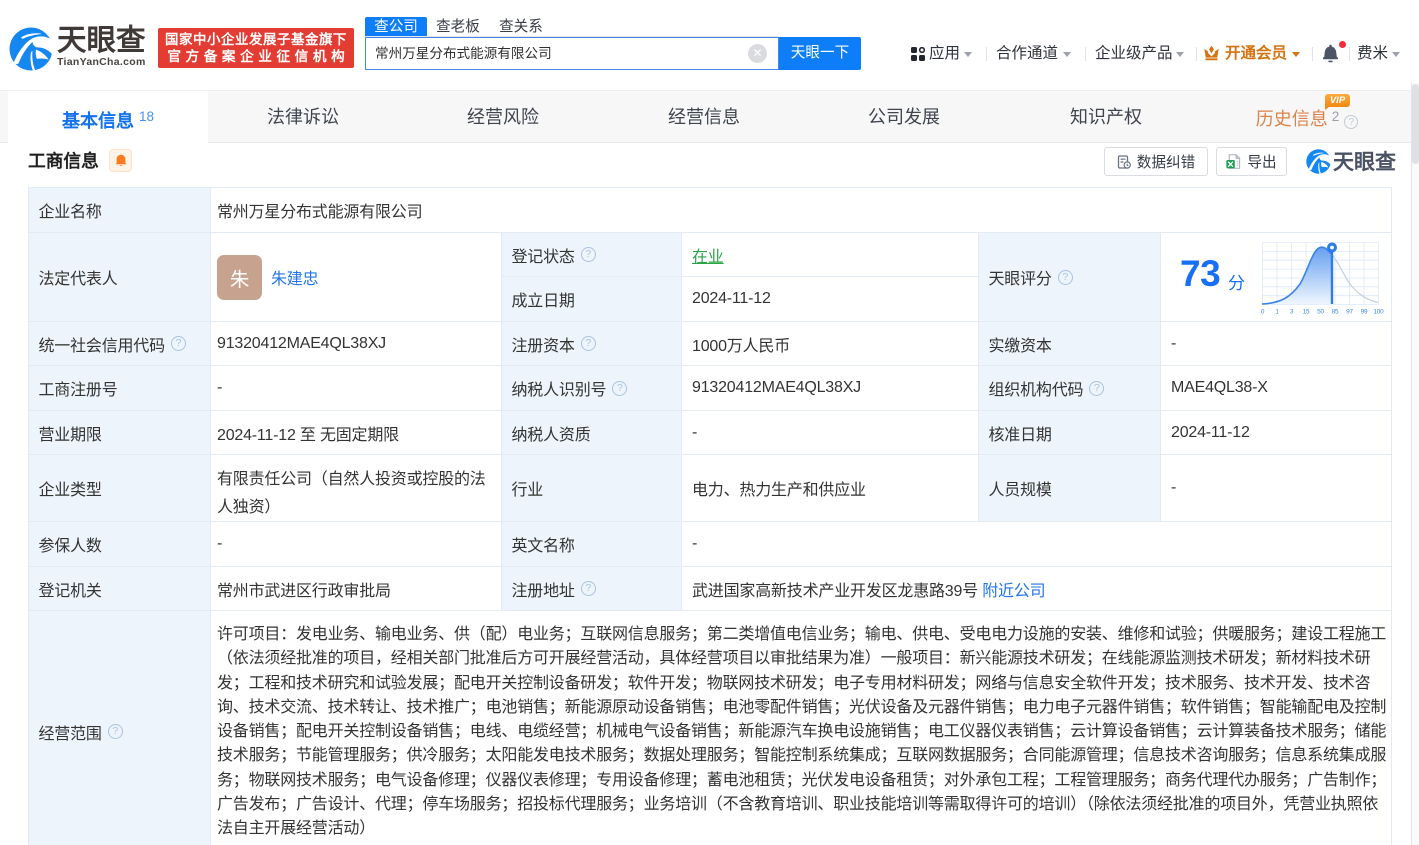 This screenshot has height=845, width=1419. I want to click on svg-text: 0, so click(1263, 312).